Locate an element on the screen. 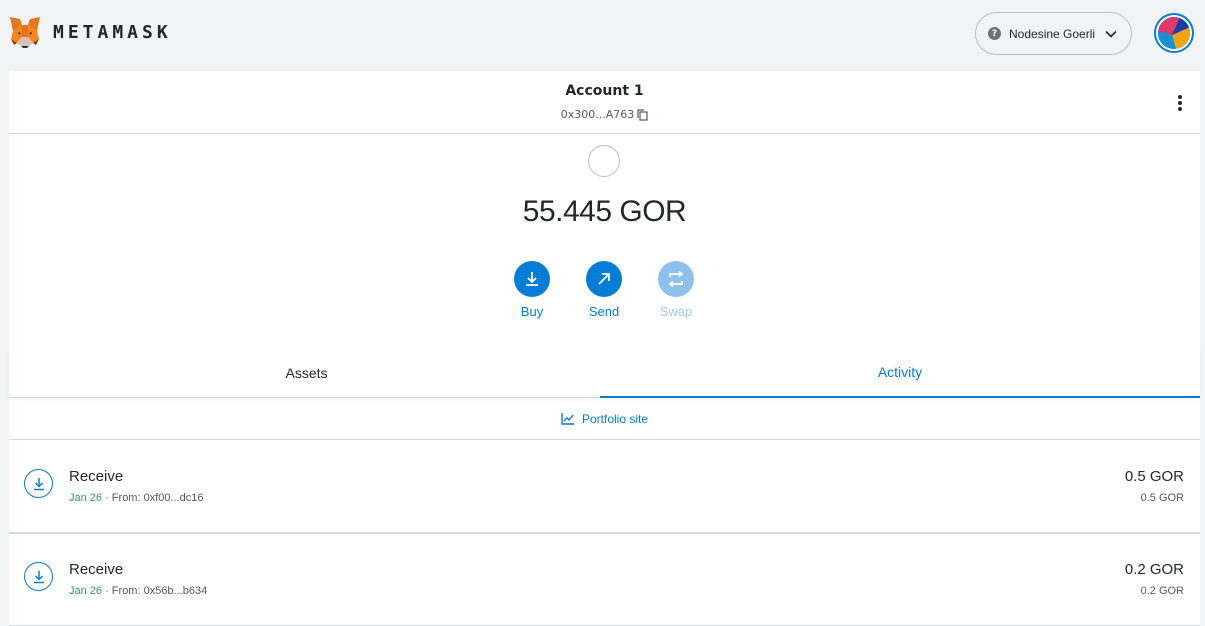  send-label: Send is located at coordinates (604, 311).